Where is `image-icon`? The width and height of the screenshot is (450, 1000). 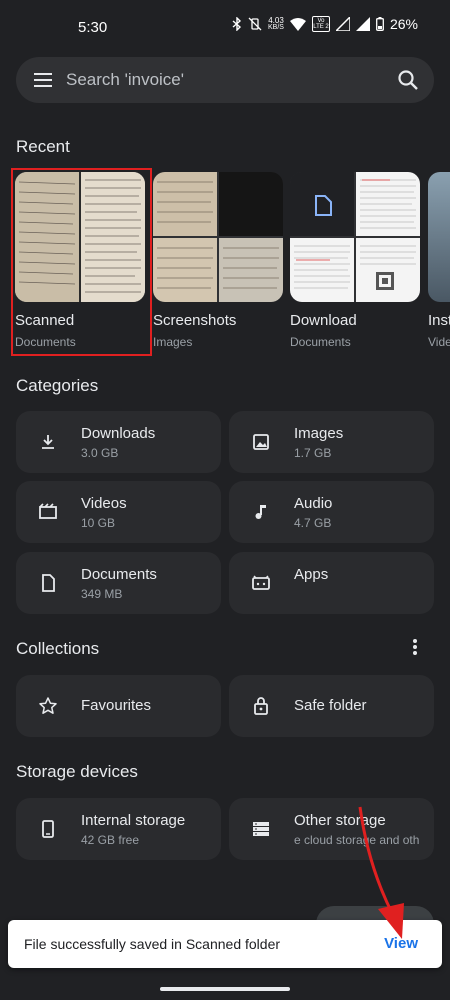
image-icon is located at coordinates (261, 442).